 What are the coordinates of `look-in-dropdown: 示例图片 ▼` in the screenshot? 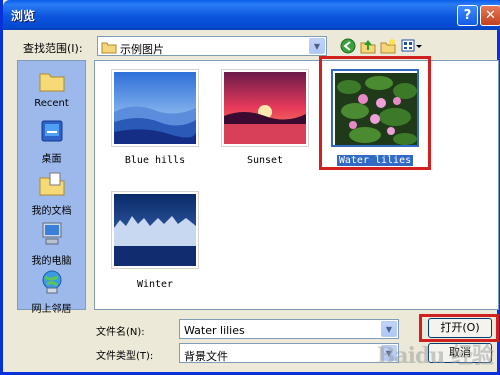 It's located at (212, 46).